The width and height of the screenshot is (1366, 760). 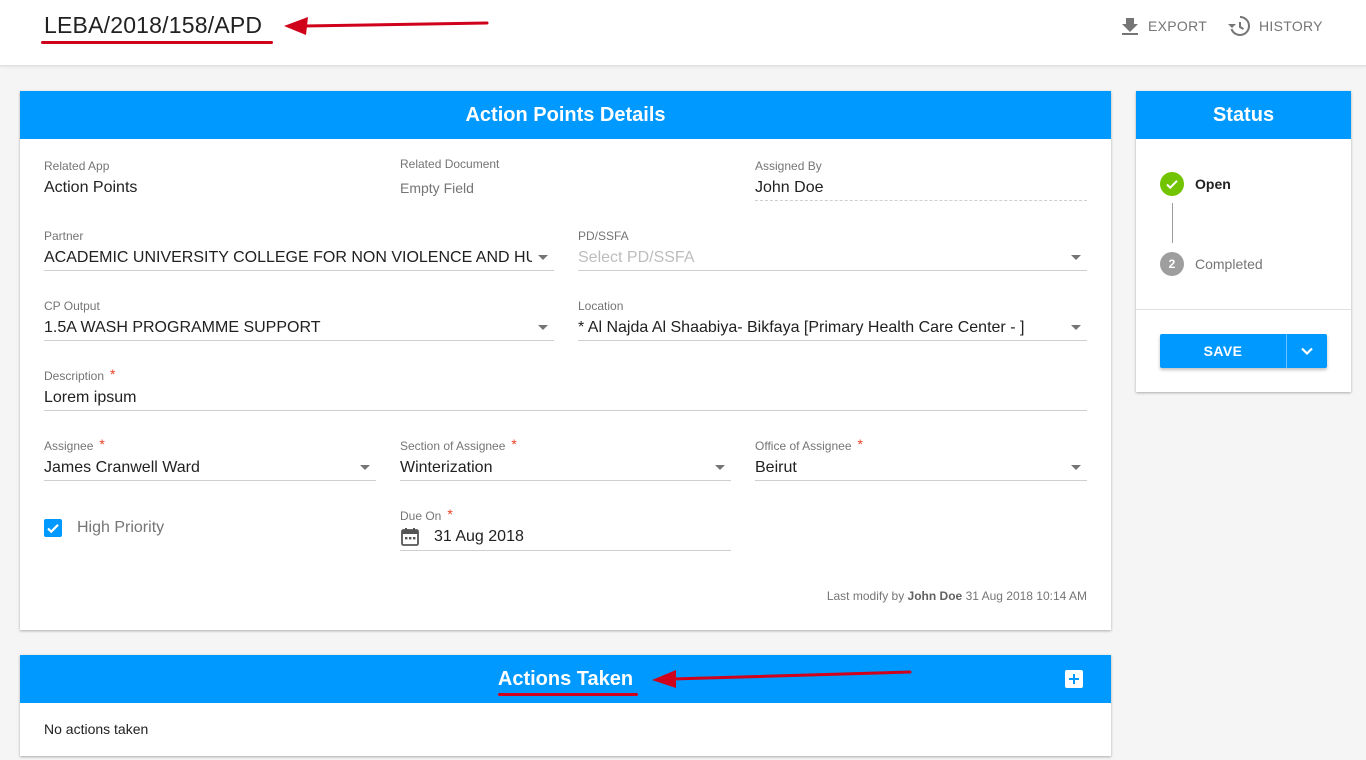 I want to click on field-label: Description, so click(x=74, y=376).